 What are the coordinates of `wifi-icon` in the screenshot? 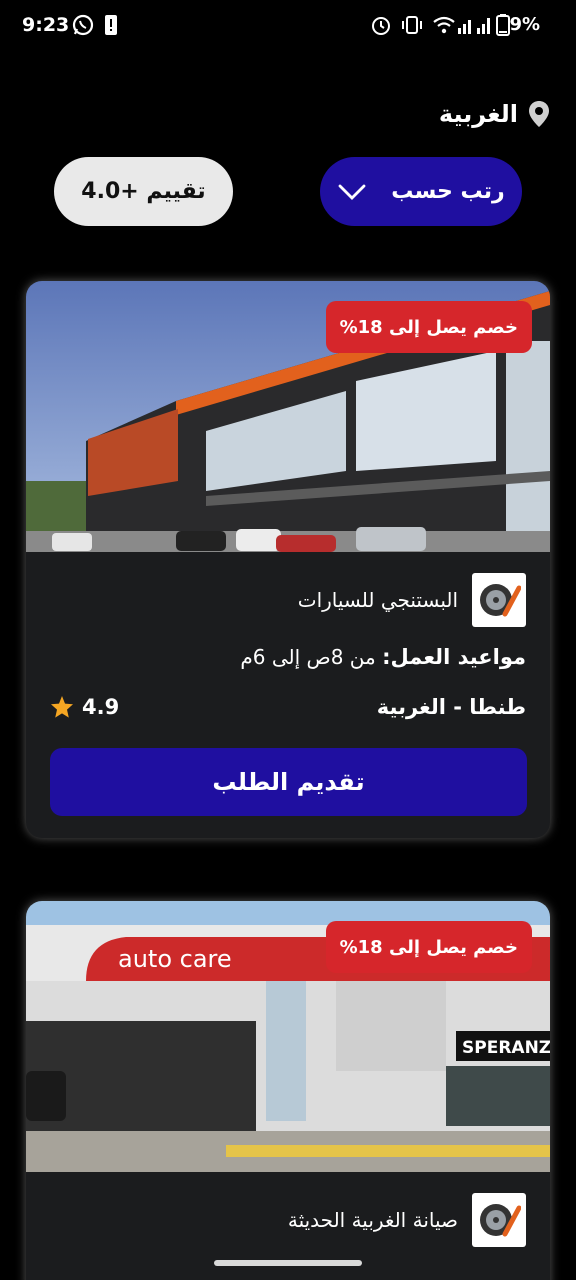 It's located at (444, 25).